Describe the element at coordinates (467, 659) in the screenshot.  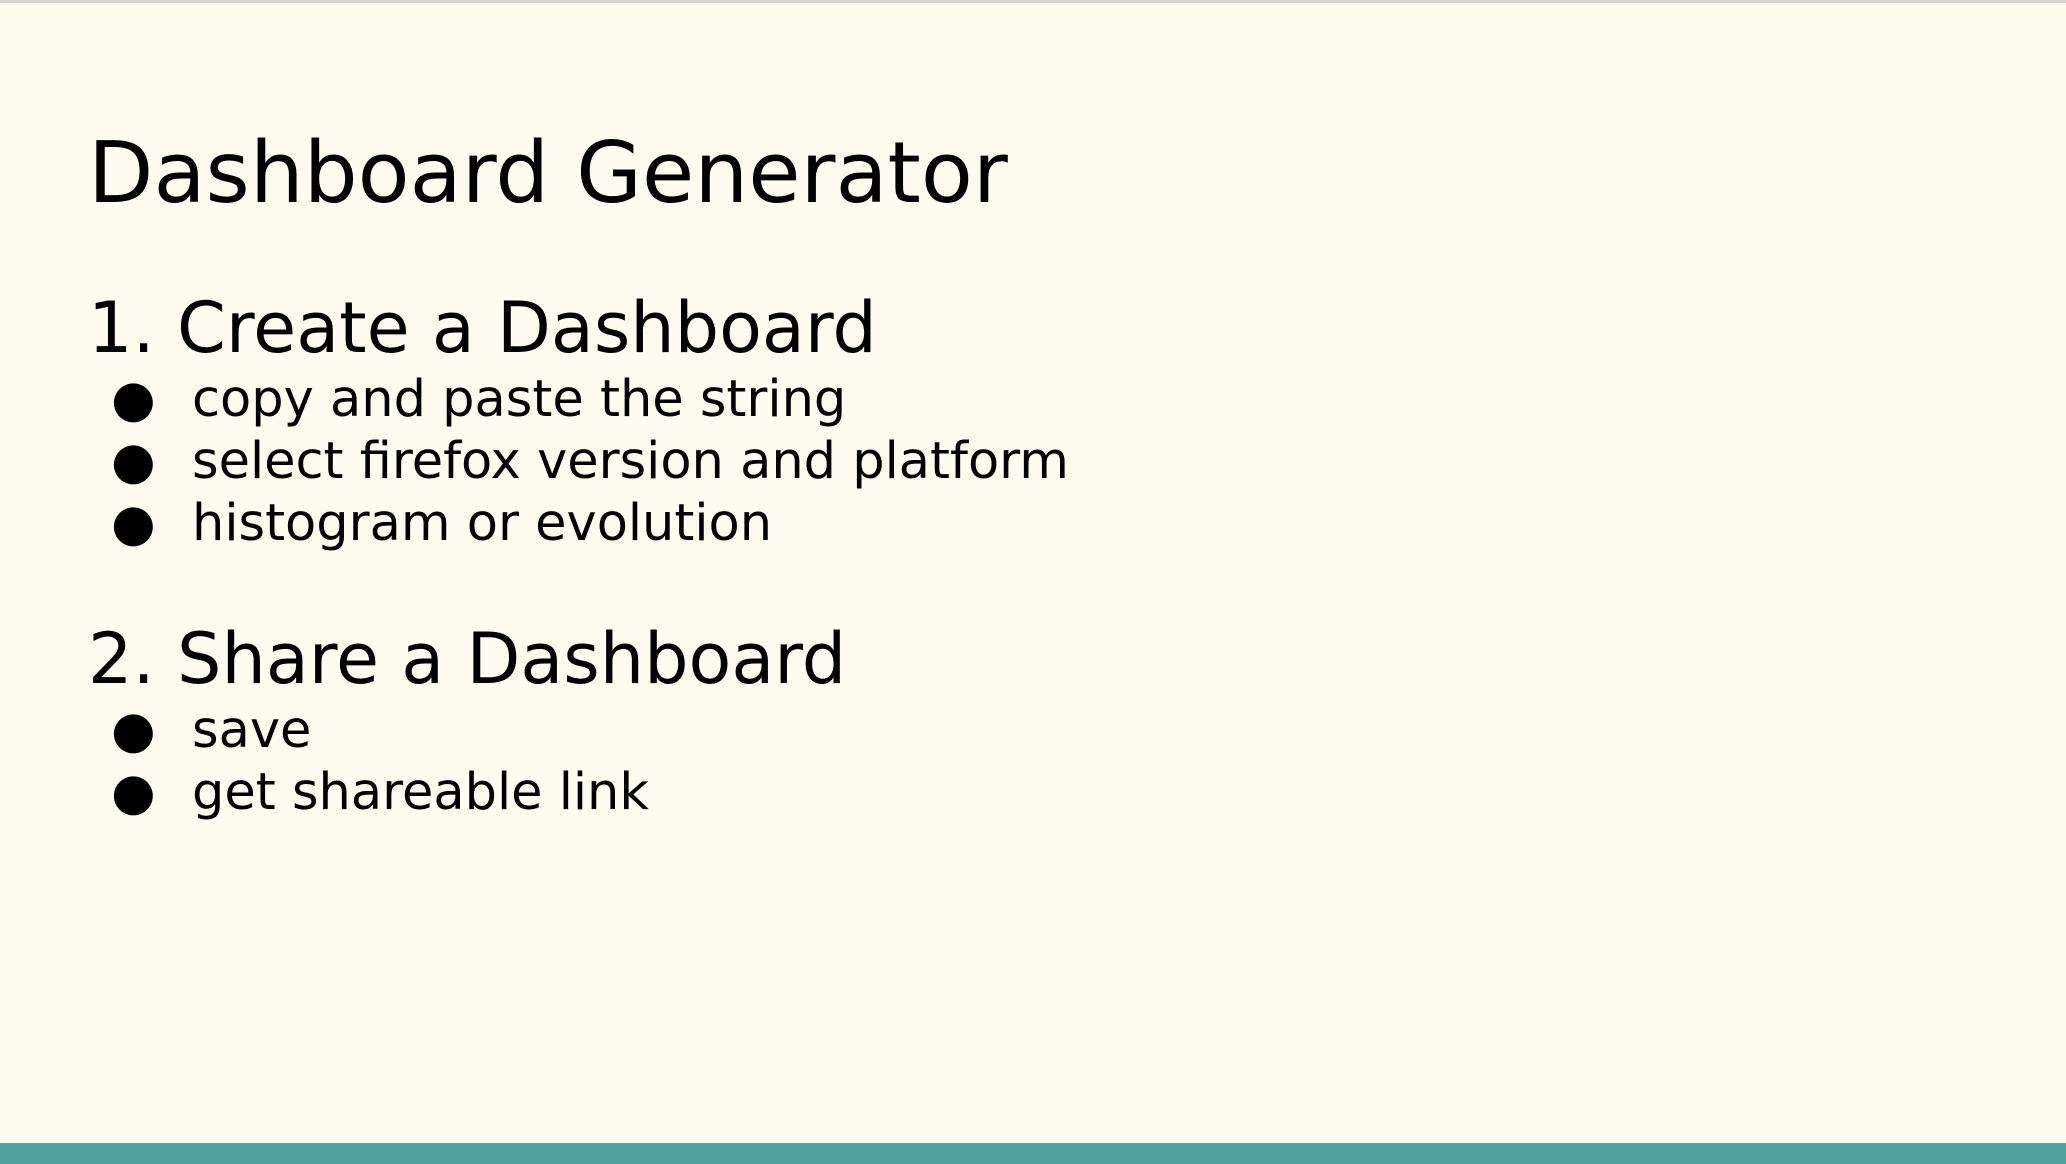
I see `section-heading: 2. Share a Dashboard` at that location.